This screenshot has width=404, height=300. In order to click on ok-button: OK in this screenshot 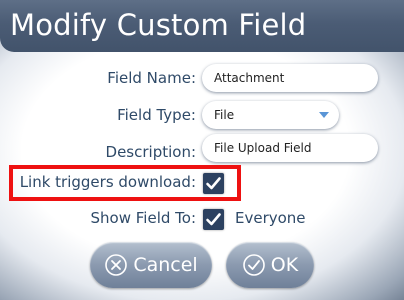, I will do `click(270, 265)`.